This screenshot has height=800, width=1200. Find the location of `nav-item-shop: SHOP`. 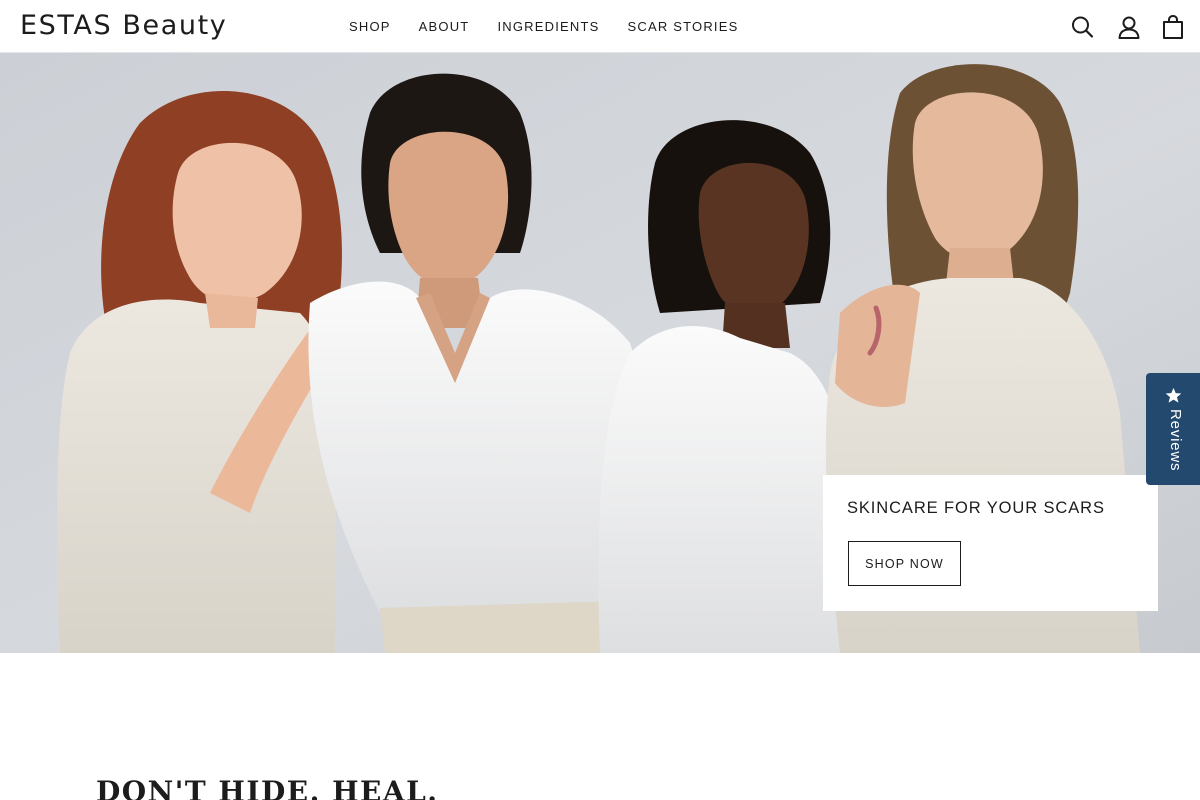

nav-item-shop: SHOP is located at coordinates (370, 27).